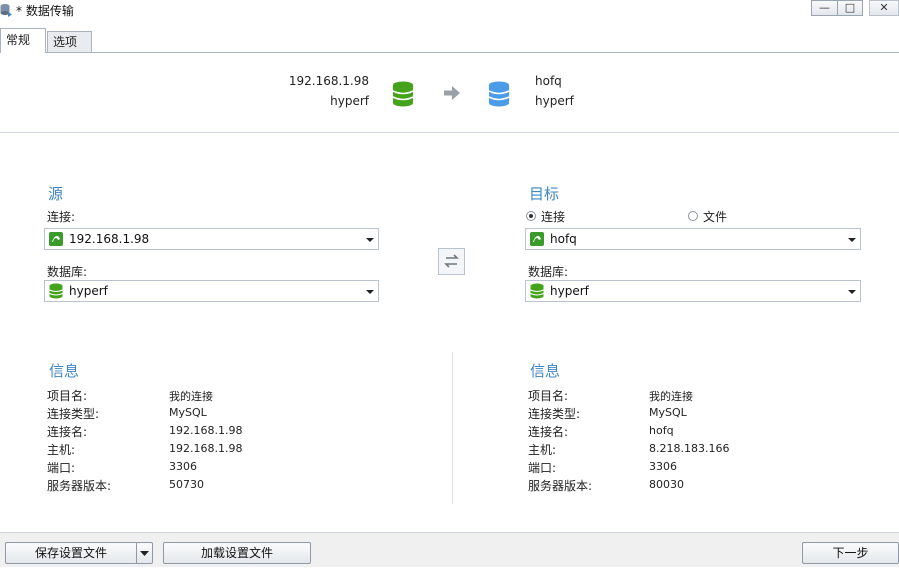 The height and width of the screenshot is (569, 899). I want to click on target-connection-value: hofq, so click(563, 239).